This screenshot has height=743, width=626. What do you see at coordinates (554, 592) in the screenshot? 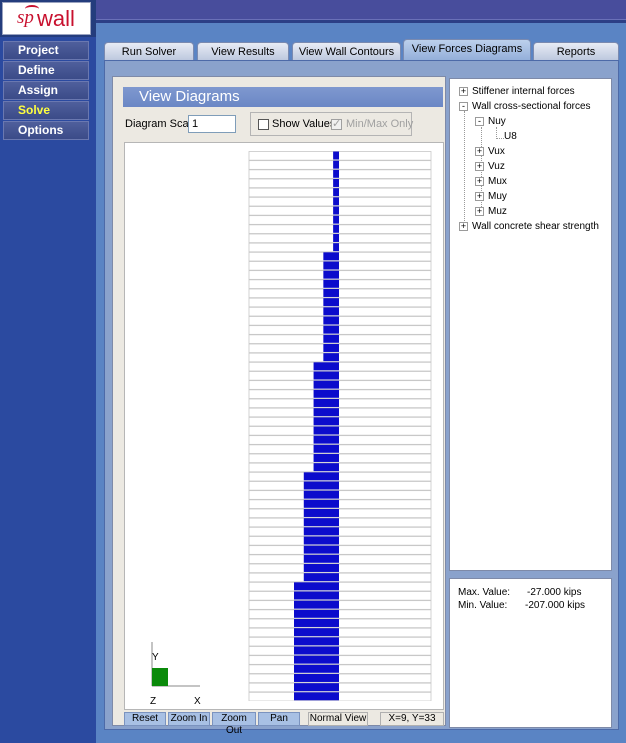
I see `max-value: -27.000 kips` at bounding box center [554, 592].